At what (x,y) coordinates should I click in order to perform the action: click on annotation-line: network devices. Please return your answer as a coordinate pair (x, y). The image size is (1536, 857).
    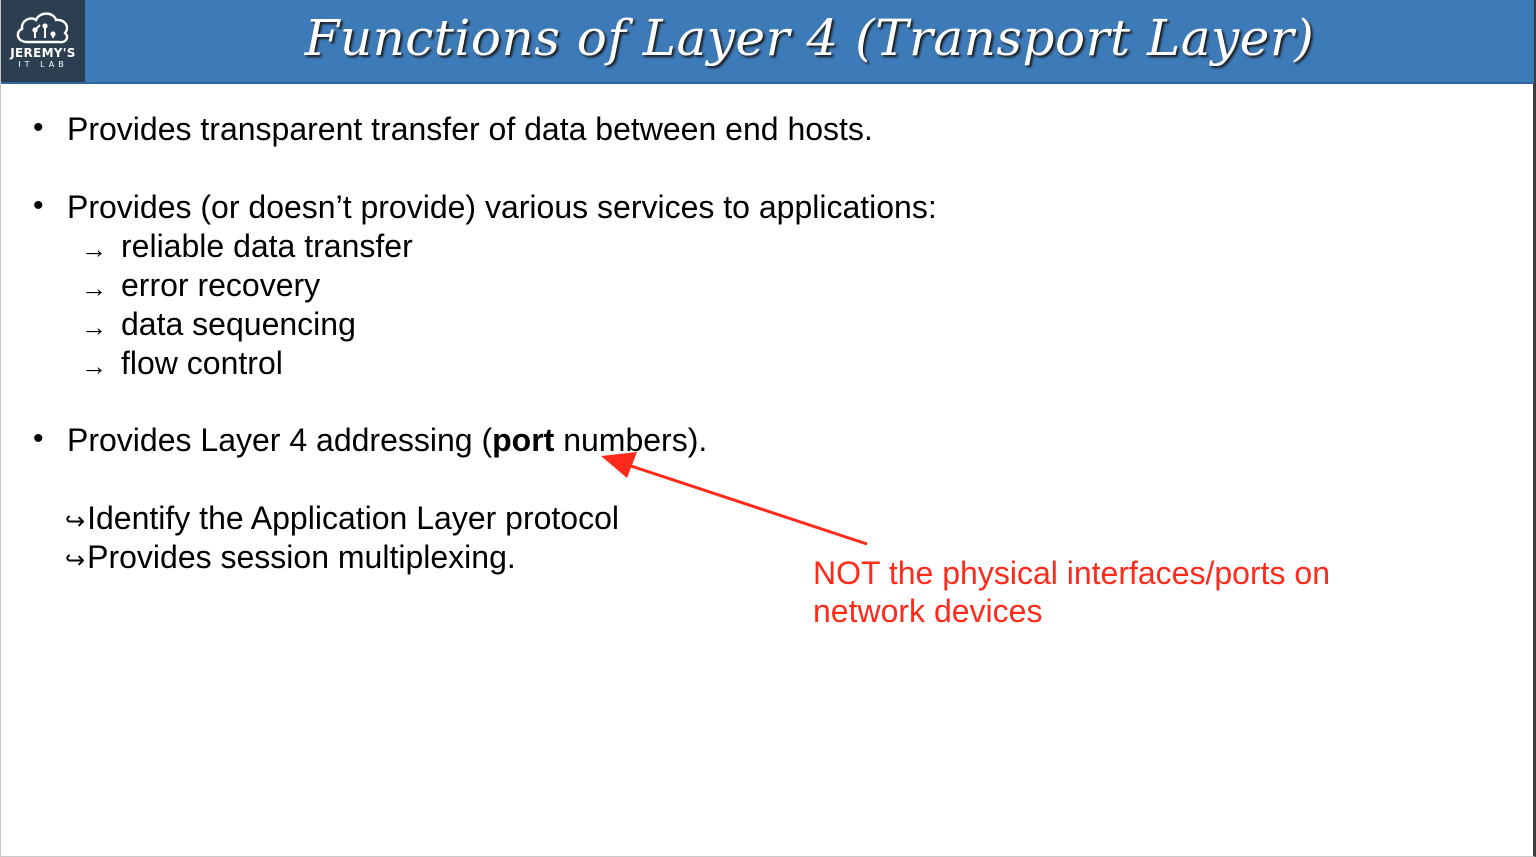
    Looking at the image, I should click on (928, 611).